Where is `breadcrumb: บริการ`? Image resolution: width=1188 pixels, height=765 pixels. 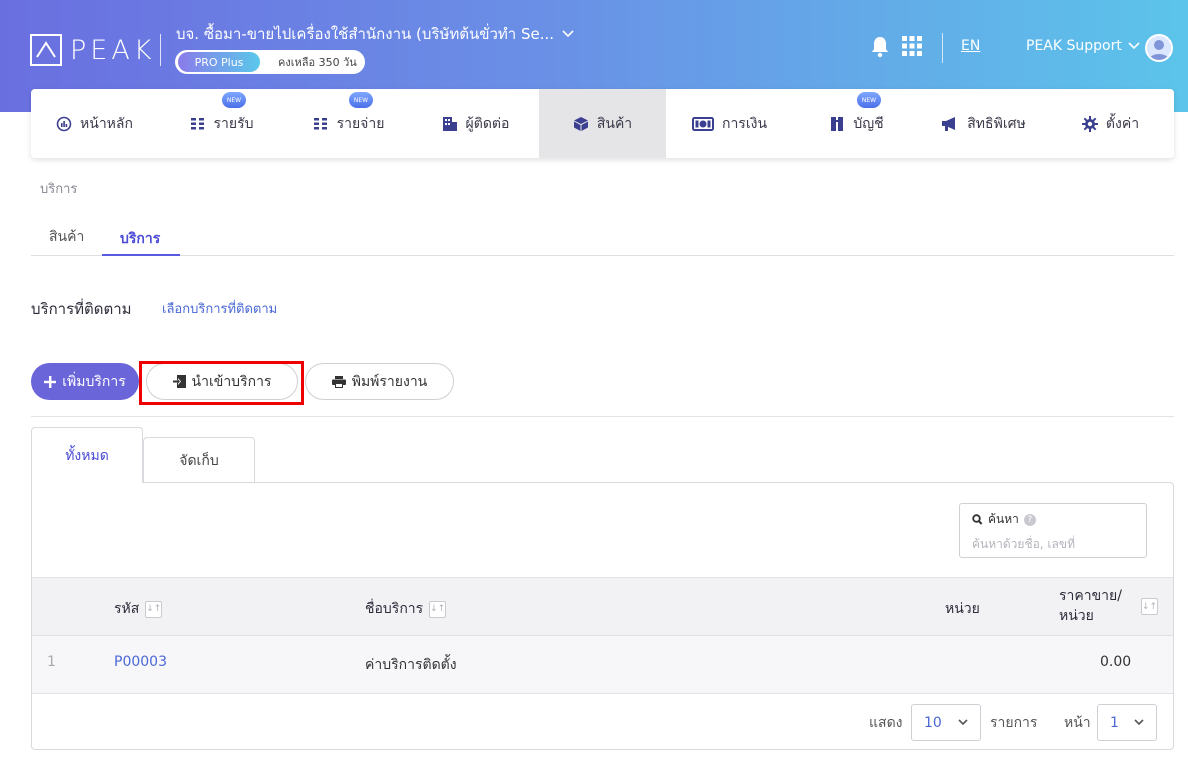
breadcrumb: บริการ is located at coordinates (58, 188).